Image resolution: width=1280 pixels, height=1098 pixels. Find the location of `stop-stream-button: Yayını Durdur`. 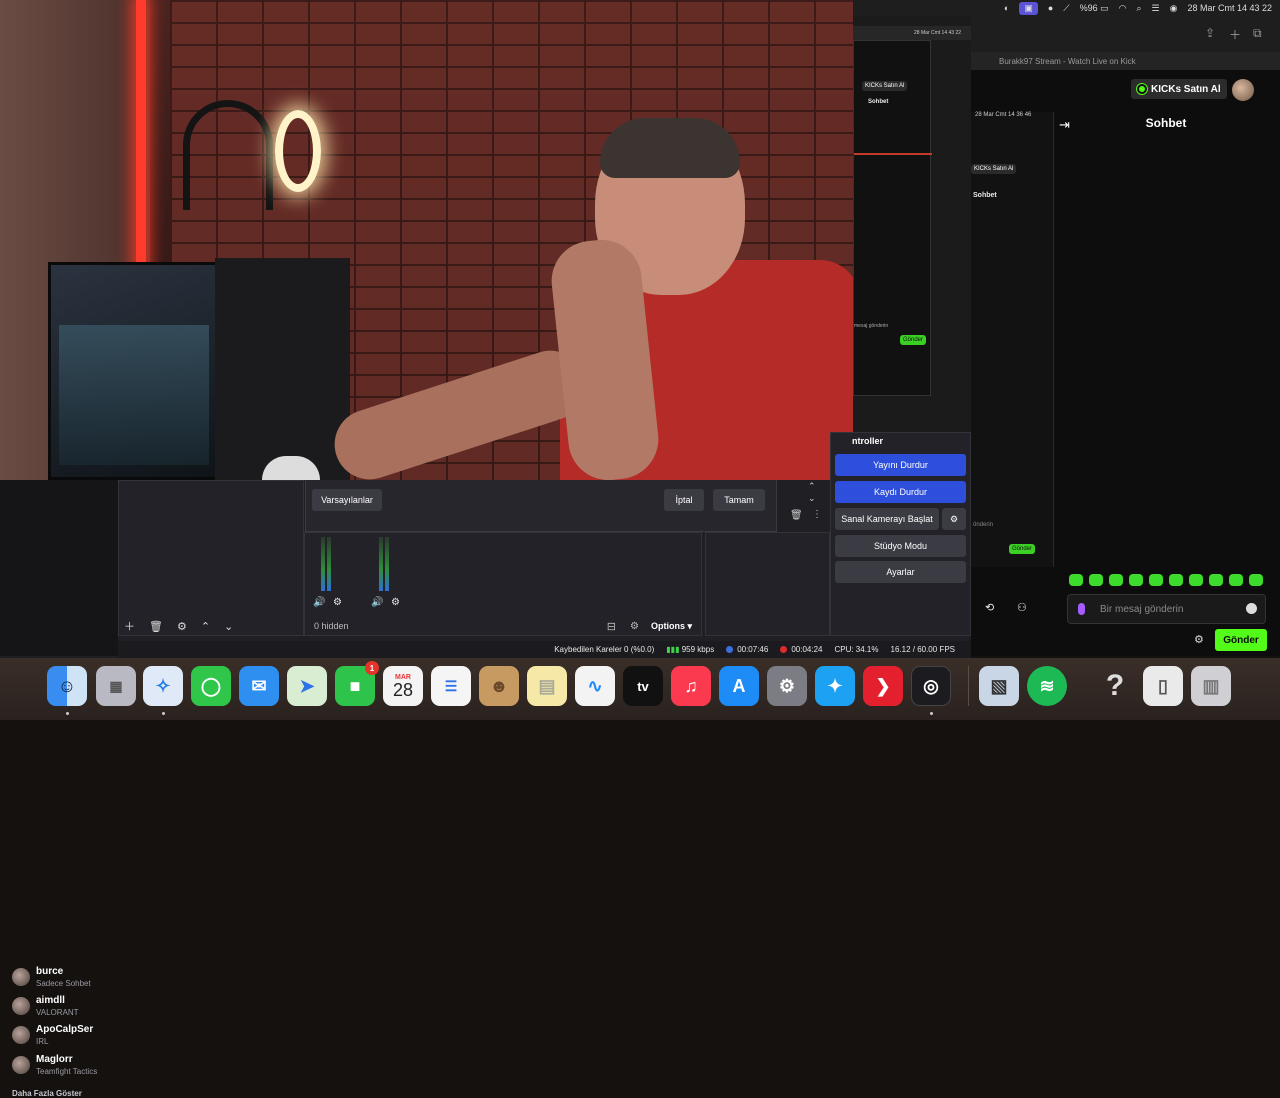

stop-stream-button: Yayını Durdur is located at coordinates (900, 465).